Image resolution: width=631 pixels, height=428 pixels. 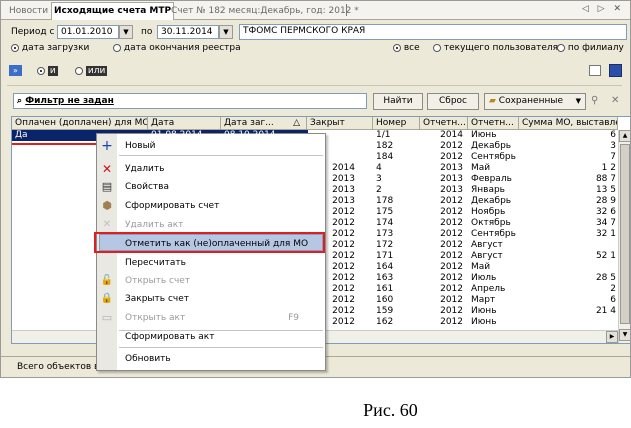 What do you see at coordinates (624, 136) in the screenshot?
I see `scroll-up-icon: ▲` at bounding box center [624, 136].